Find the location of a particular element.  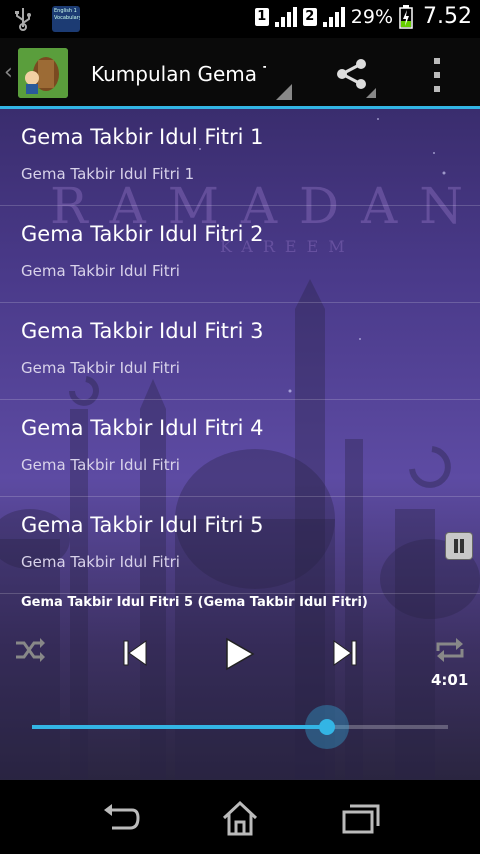

shuffle-icon is located at coordinates (30, 650).